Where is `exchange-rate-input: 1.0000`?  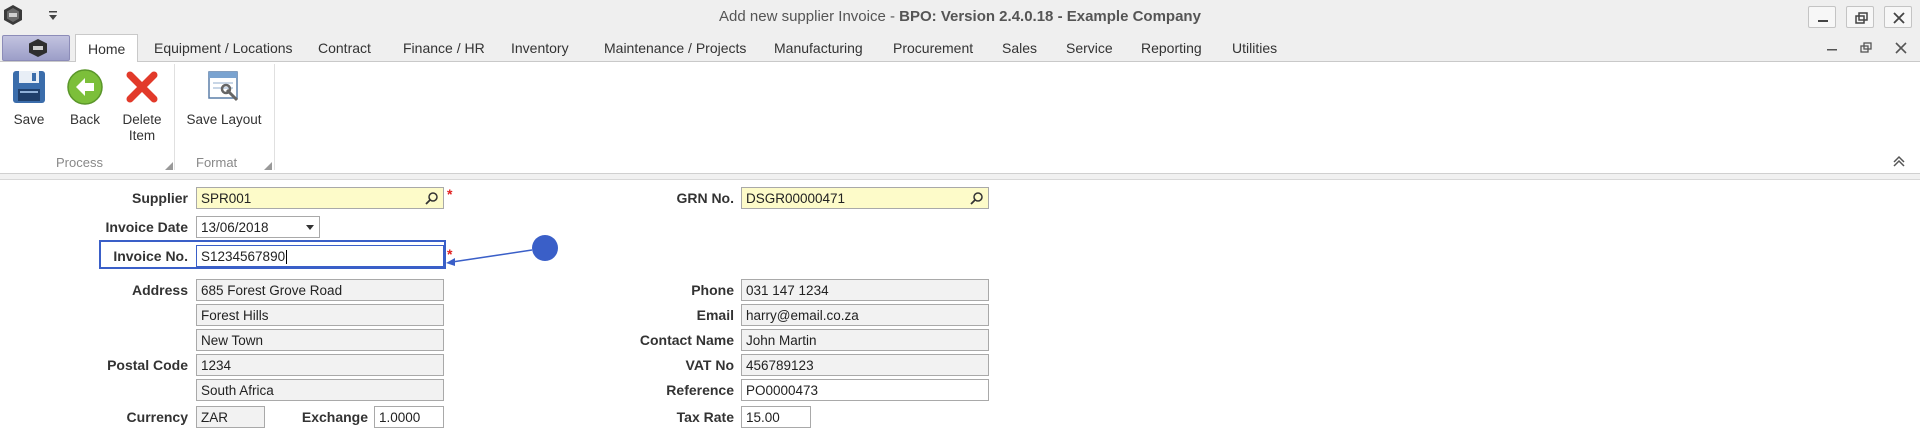 exchange-rate-input: 1.0000 is located at coordinates (409, 417).